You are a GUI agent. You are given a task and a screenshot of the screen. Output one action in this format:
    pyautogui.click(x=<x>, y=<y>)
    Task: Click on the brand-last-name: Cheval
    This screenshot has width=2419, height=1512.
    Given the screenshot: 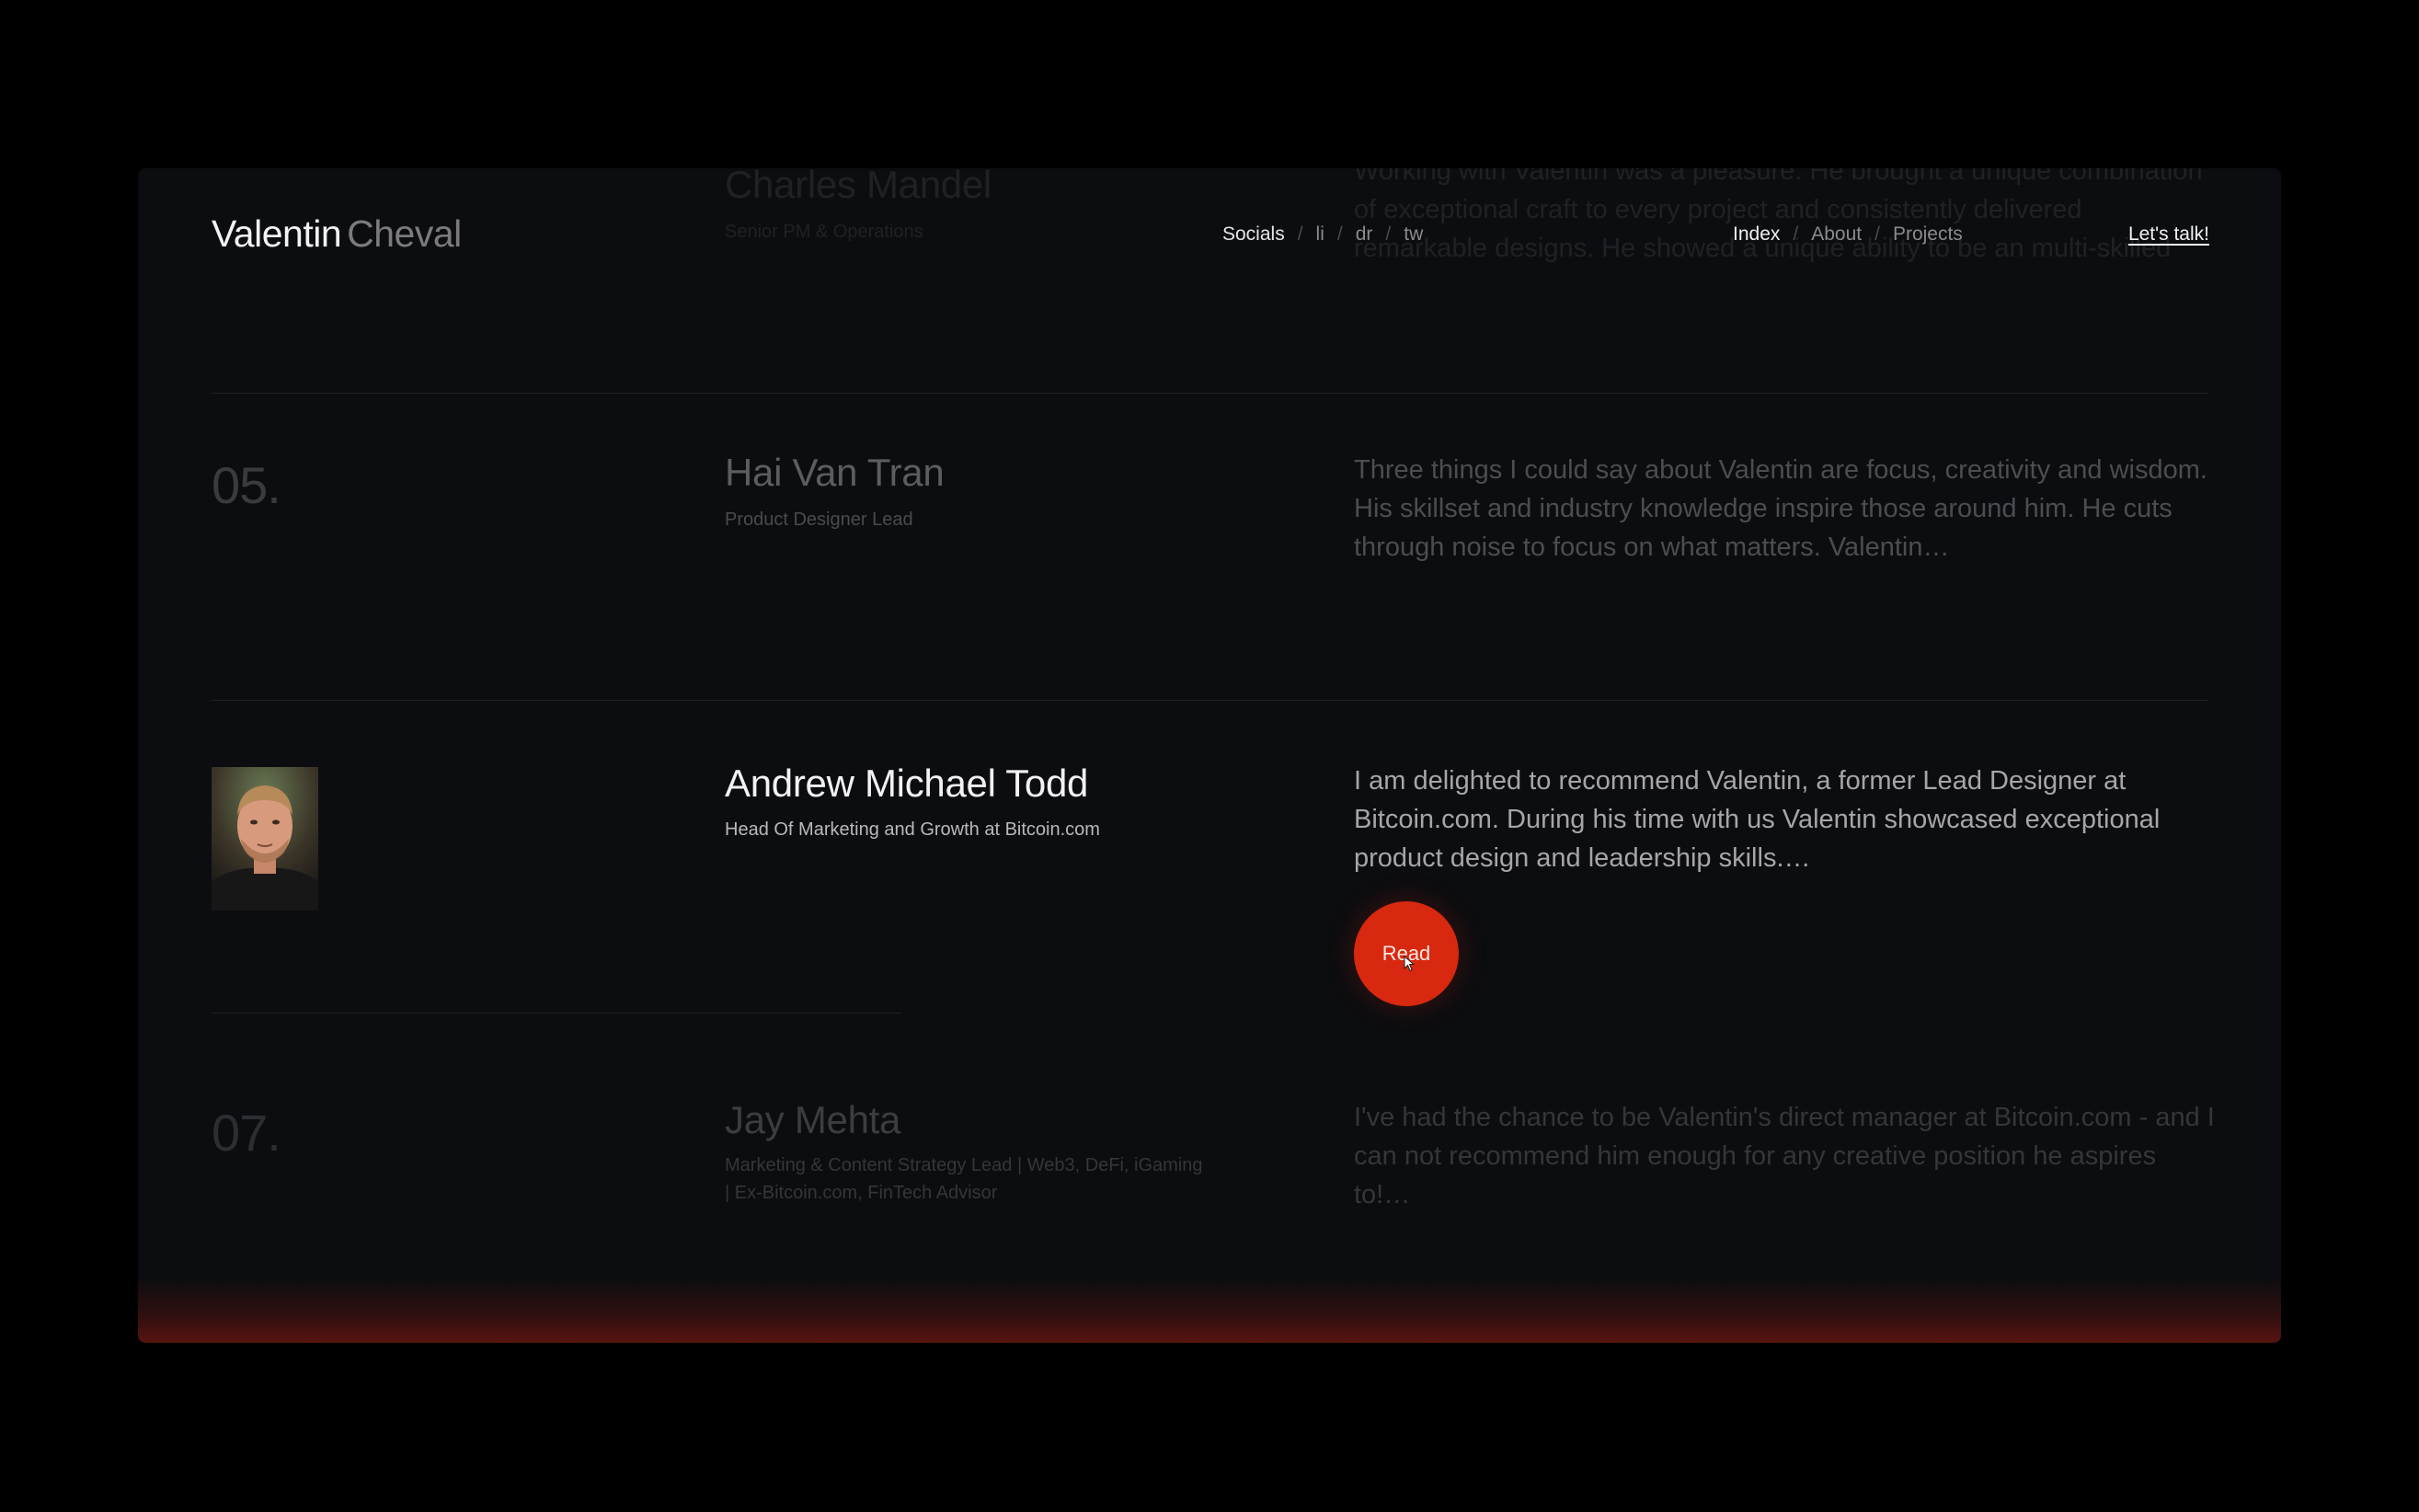 What is the action you would take?
    pyautogui.click(x=404, y=233)
    